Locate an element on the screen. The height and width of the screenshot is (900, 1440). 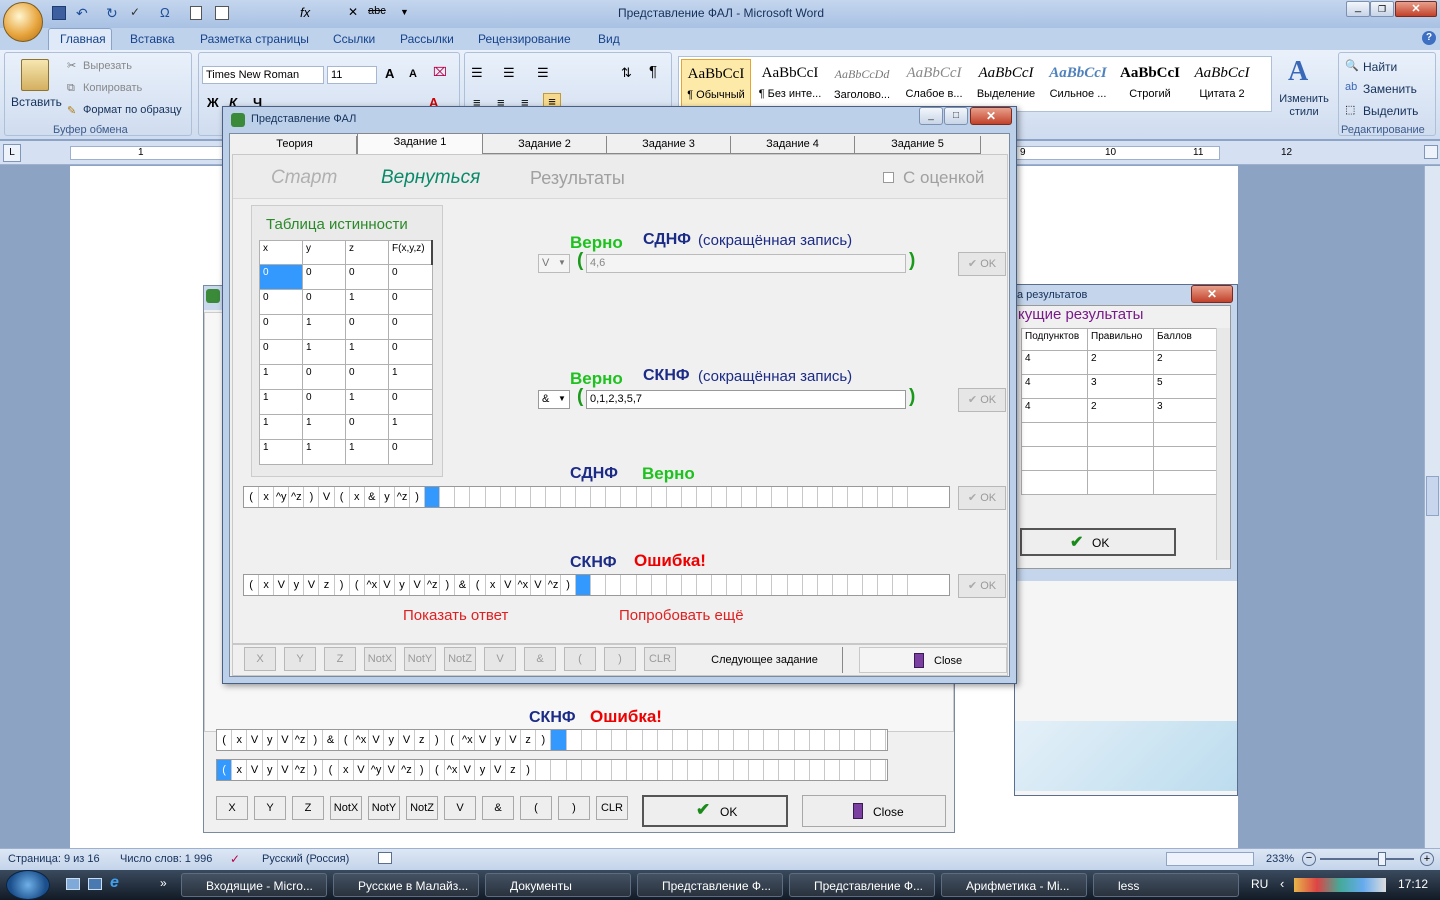
button-notx: NotX is located at coordinates (380, 659).